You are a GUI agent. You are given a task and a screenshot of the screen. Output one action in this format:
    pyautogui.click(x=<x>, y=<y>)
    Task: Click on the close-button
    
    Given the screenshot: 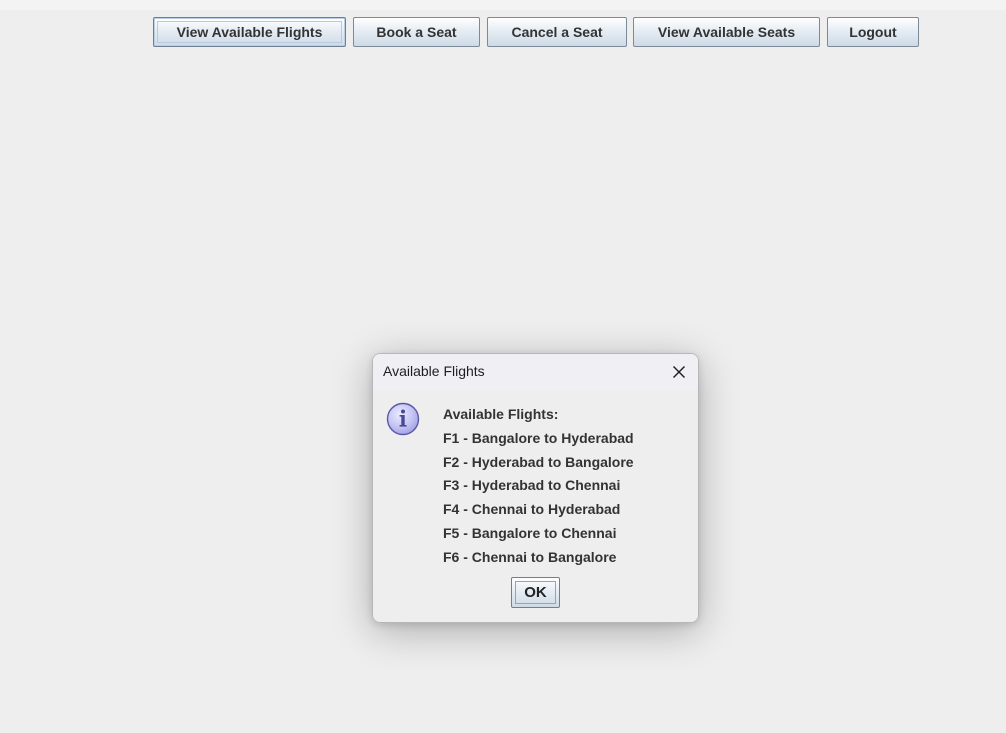 What is the action you would take?
    pyautogui.click(x=679, y=372)
    